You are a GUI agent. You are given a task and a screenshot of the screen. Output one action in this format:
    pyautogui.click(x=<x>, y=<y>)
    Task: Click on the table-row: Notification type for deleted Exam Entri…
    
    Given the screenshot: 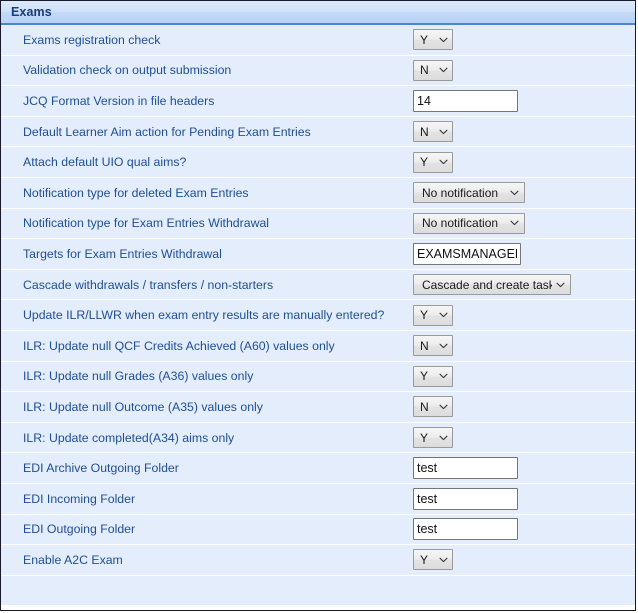 What is the action you would take?
    pyautogui.click(x=318, y=193)
    